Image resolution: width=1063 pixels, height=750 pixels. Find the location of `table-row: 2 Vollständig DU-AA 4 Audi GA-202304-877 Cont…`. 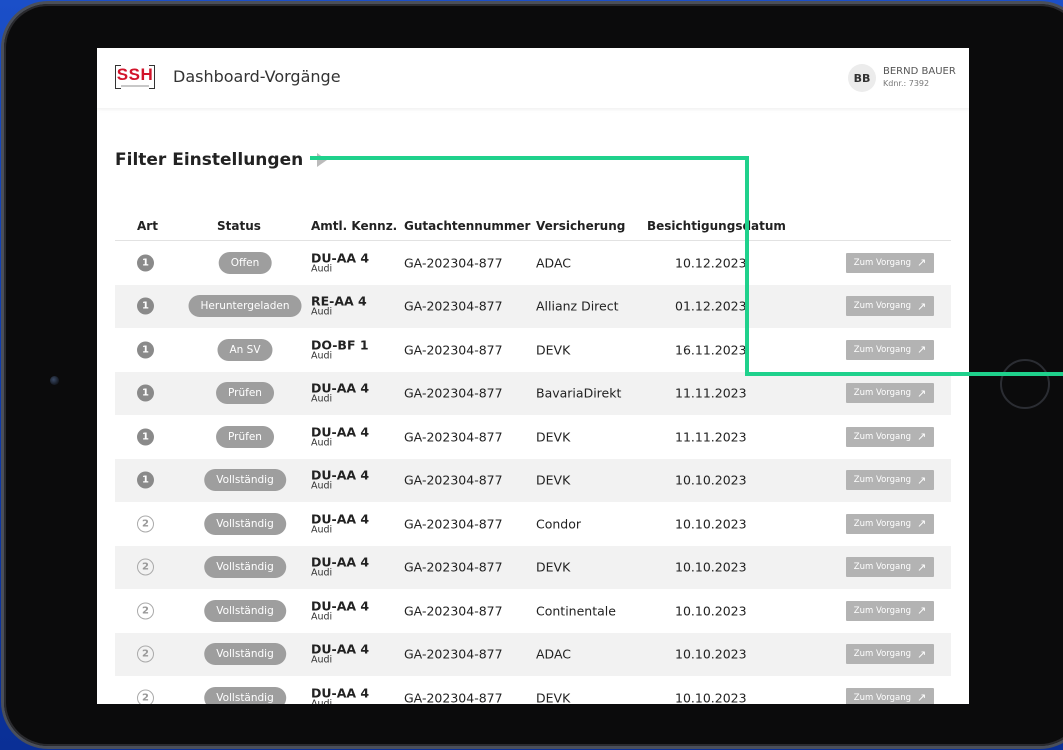

table-row: 2 Vollständig DU-AA 4 Audi GA-202304-877 Cont… is located at coordinates (533, 611).